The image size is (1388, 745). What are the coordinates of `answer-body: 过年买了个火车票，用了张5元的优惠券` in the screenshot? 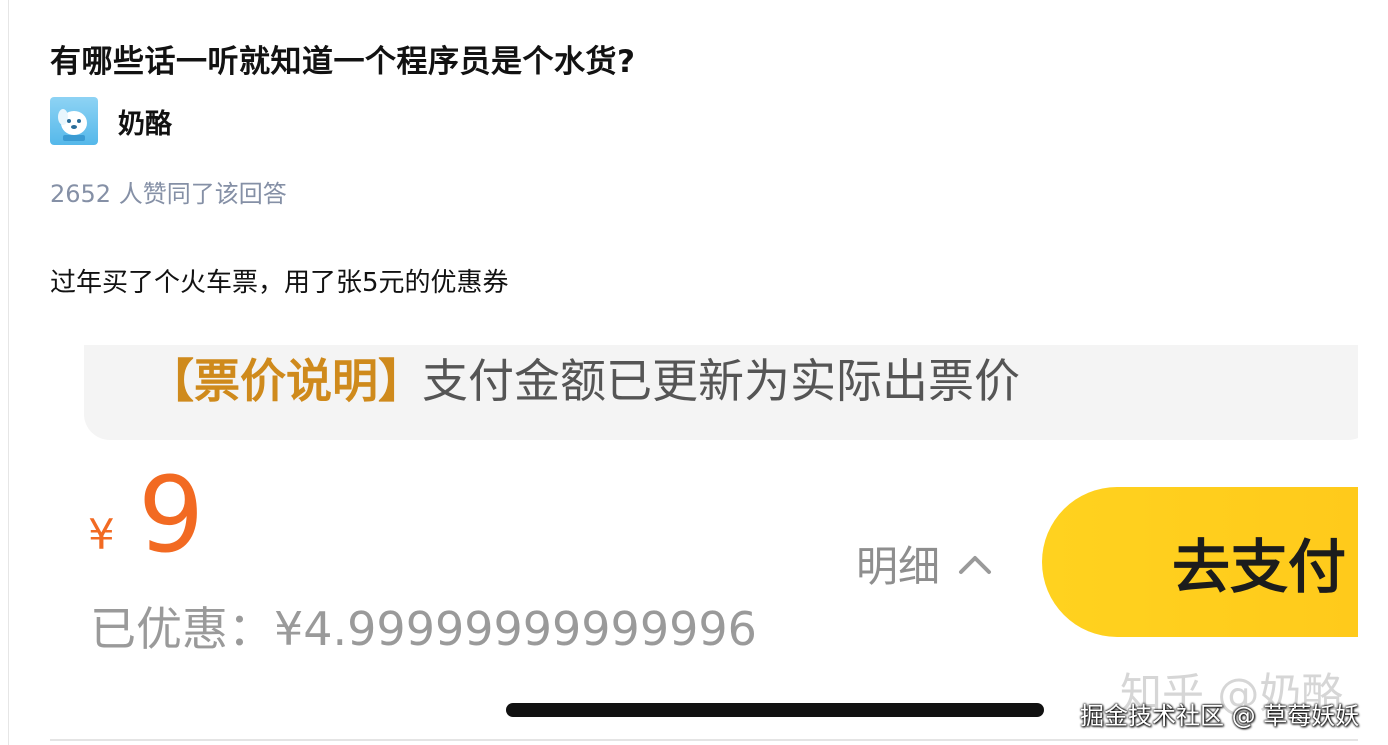 It's located at (279, 283).